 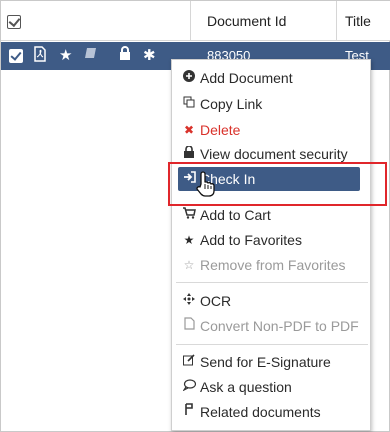 I want to click on menu-item-convert-non-pdf: Convert Non-PDF to PDF, so click(x=272, y=326).